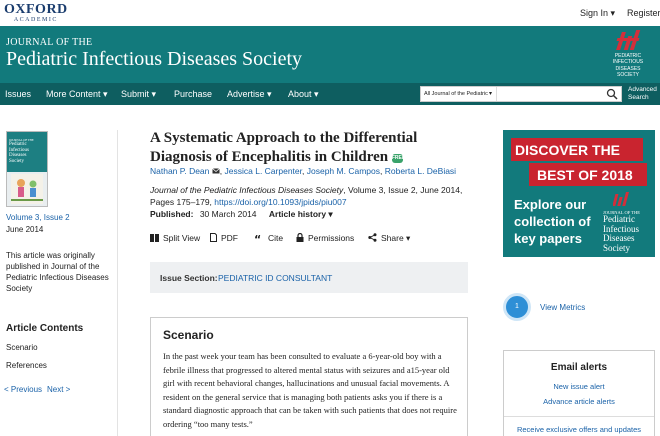 The height and width of the screenshot is (436, 660). I want to click on pdf-button: PDF, so click(224, 238).